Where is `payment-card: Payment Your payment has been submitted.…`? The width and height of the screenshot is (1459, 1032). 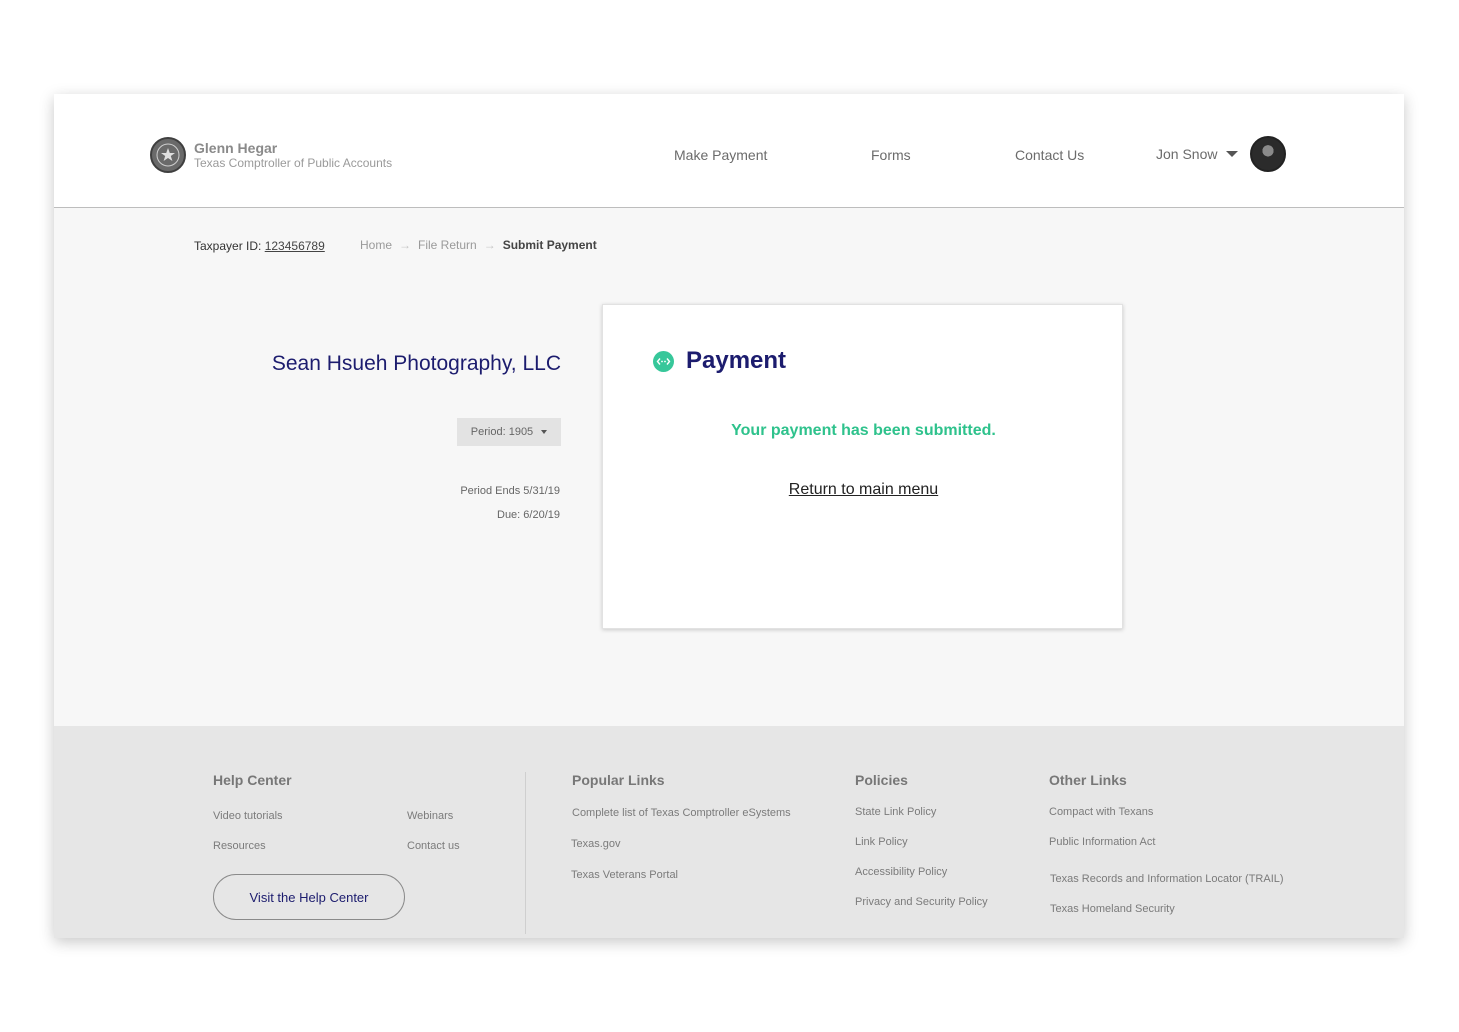
payment-card: Payment Your payment has been submitted.… is located at coordinates (862, 466).